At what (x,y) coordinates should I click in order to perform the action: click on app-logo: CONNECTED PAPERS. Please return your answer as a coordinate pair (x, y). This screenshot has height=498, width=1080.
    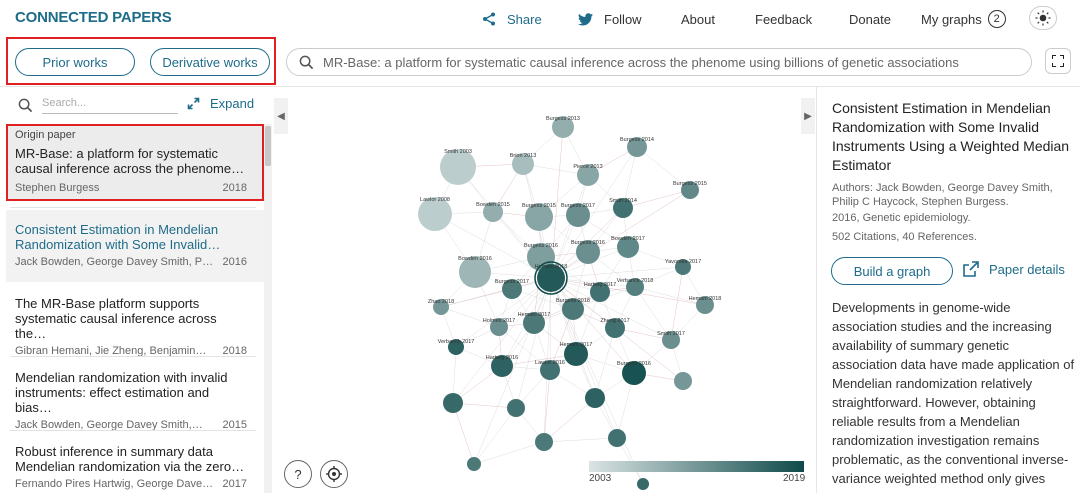
    Looking at the image, I should click on (93, 17).